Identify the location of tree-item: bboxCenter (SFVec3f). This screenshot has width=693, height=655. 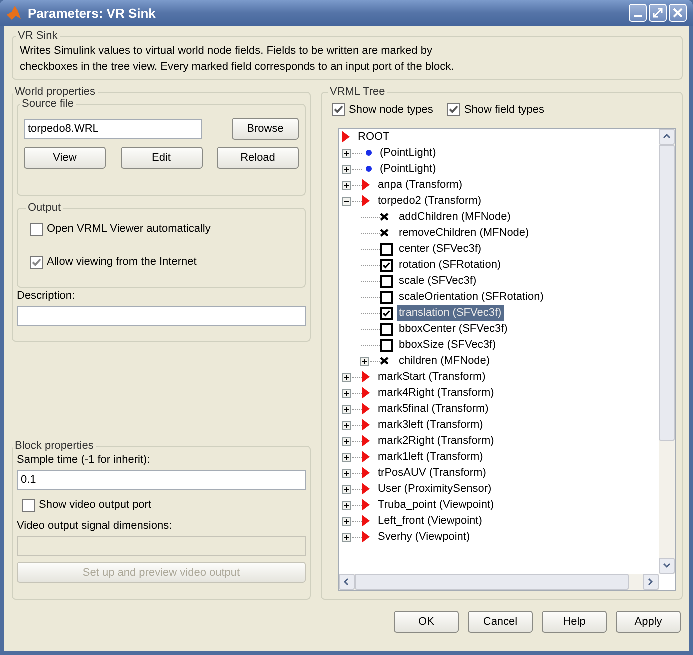
(453, 329).